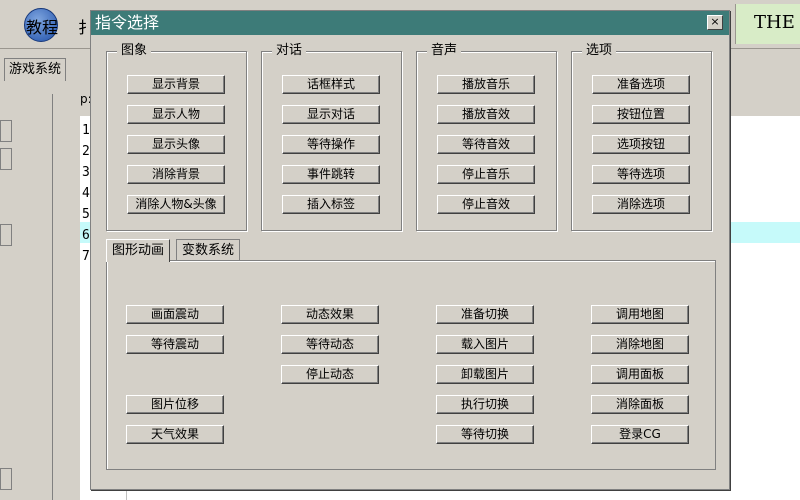 The width and height of the screenshot is (800, 500). Describe the element at coordinates (330, 344) in the screenshot. I see `wait-dynamic-button: 等待动态` at that location.